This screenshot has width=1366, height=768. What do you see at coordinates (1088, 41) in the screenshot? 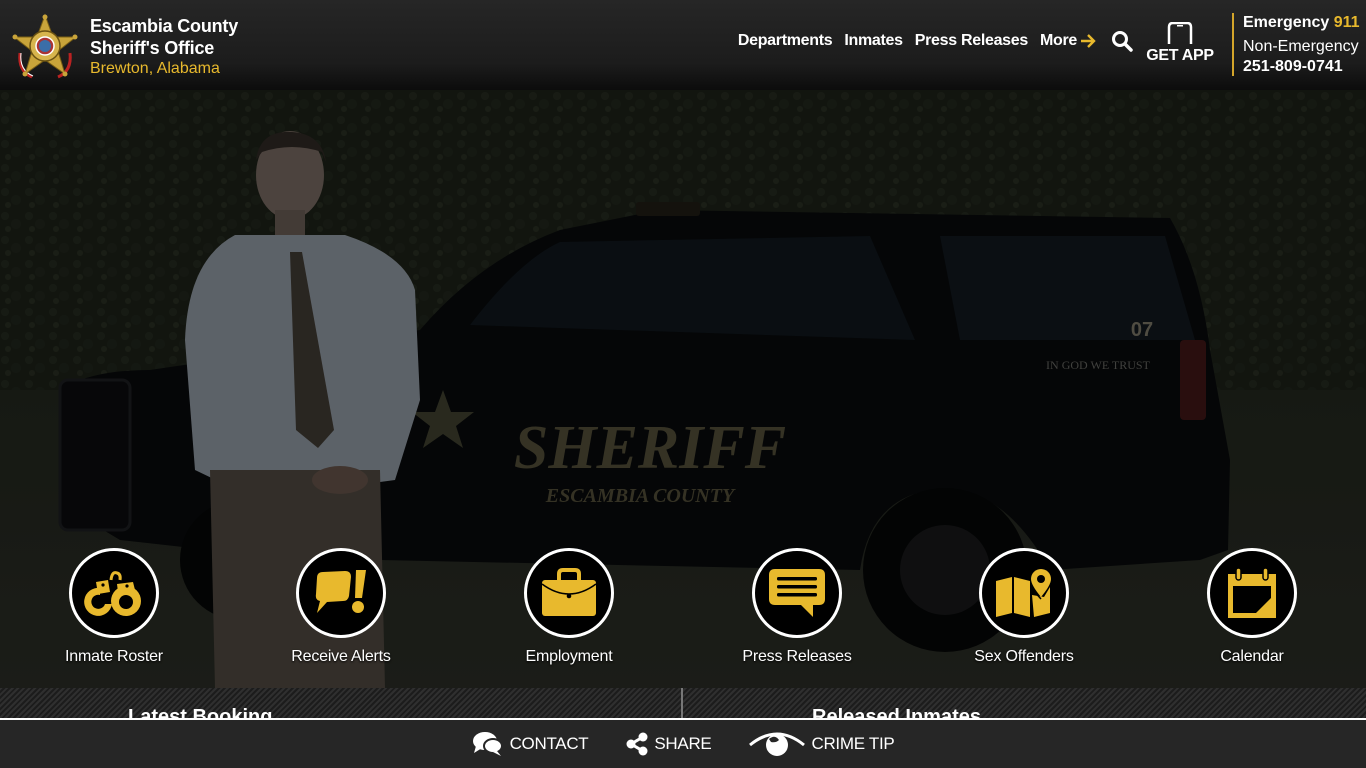
I see `arrow-right-icon` at bounding box center [1088, 41].